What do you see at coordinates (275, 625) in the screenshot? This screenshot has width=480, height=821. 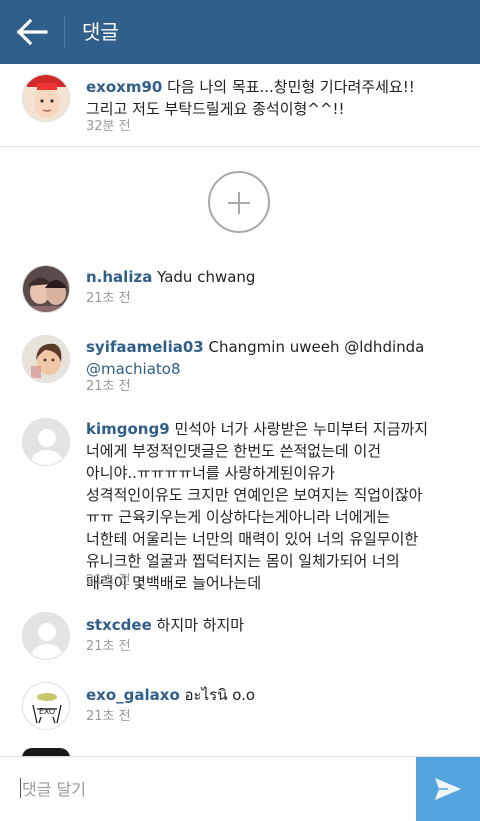 I see `comment-text: stxcdee 하지마 하지마` at bounding box center [275, 625].